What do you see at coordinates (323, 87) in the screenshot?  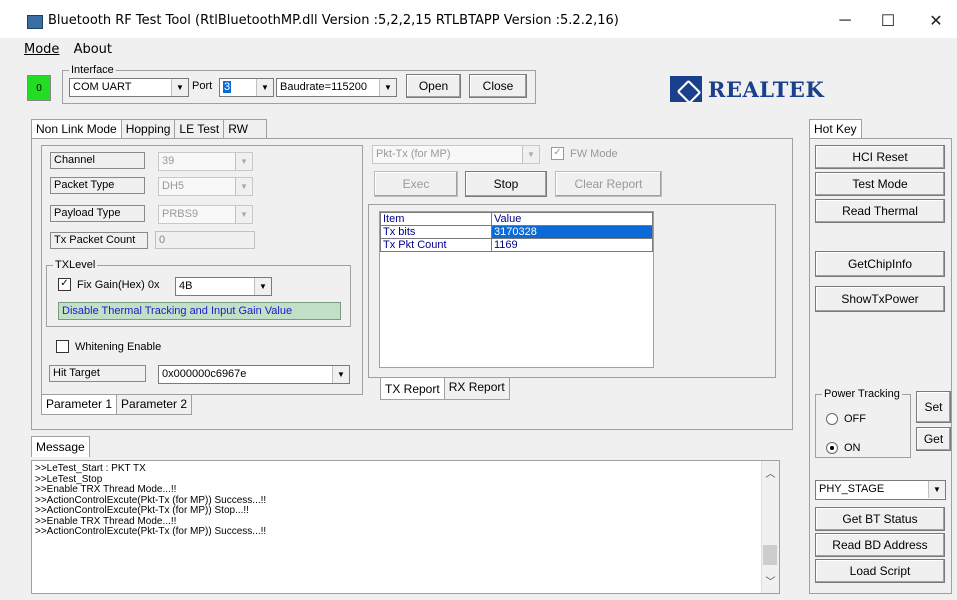 I see `baudrate-value: Baudrate=115200` at bounding box center [323, 87].